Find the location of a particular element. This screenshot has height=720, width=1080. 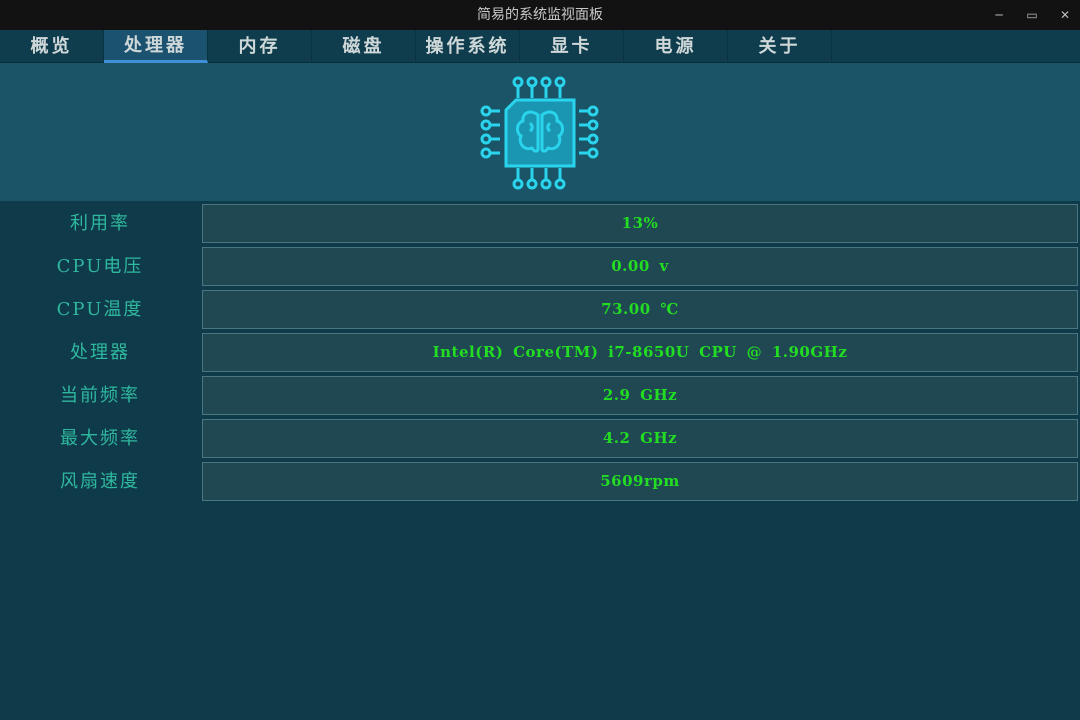

row-label: 风扇速度 is located at coordinates (100, 481).